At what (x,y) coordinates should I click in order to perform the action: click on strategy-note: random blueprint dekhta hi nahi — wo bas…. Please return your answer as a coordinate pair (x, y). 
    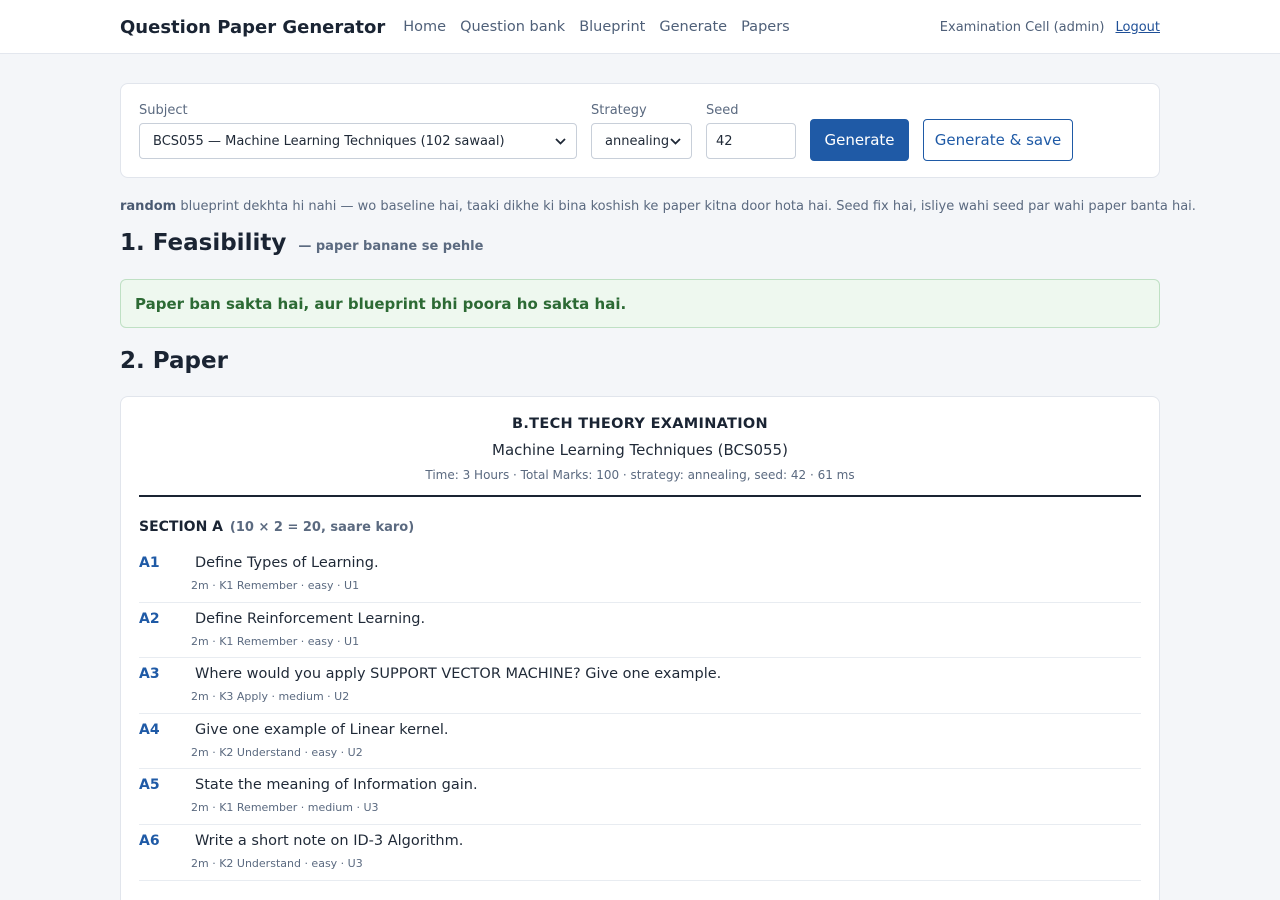
    Looking at the image, I should click on (658, 206).